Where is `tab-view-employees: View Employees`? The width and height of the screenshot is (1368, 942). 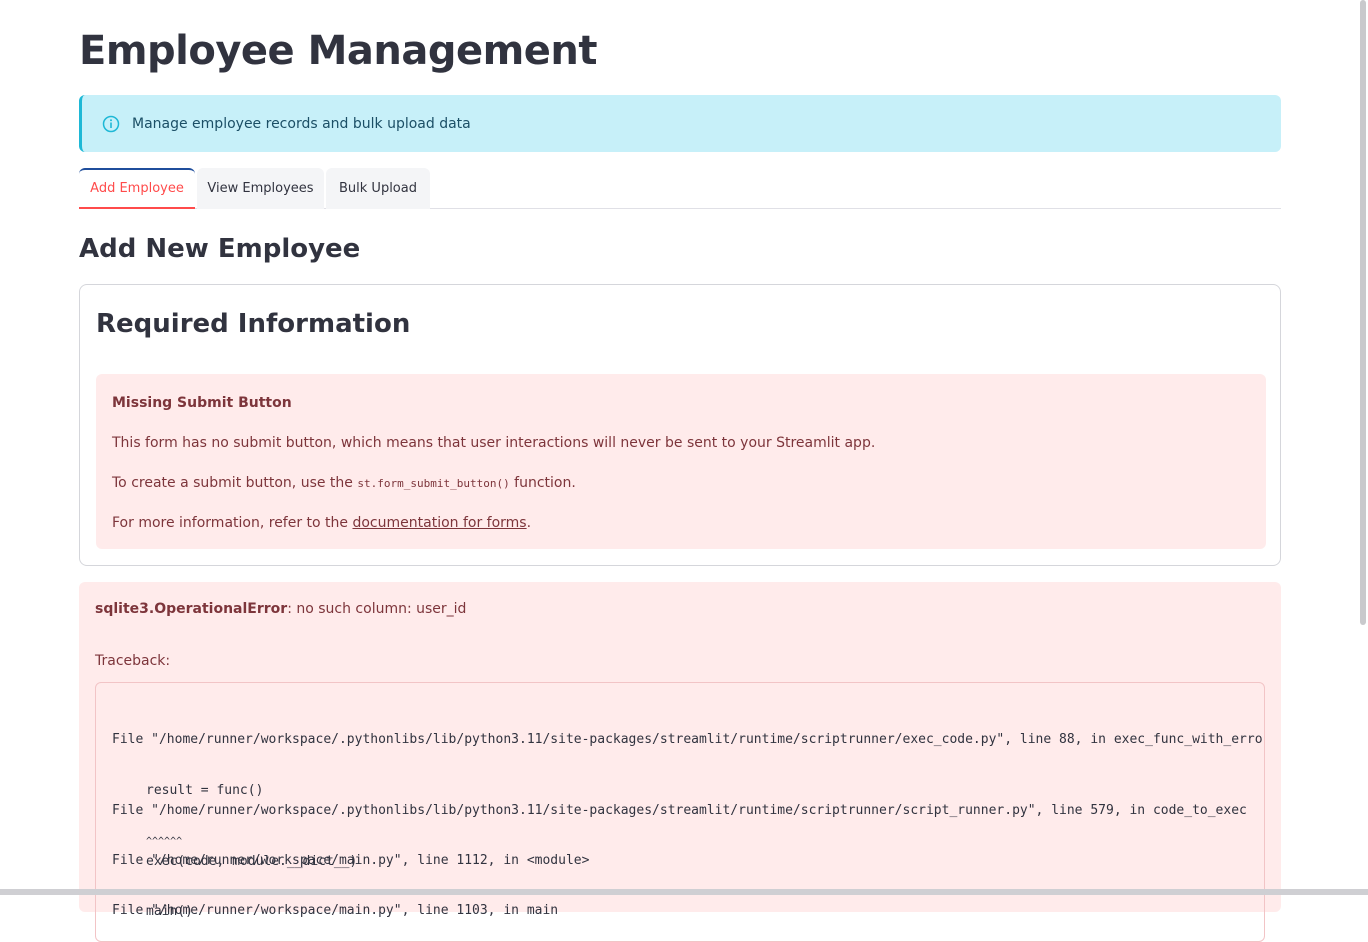 tab-view-employees: View Employees is located at coordinates (260, 188).